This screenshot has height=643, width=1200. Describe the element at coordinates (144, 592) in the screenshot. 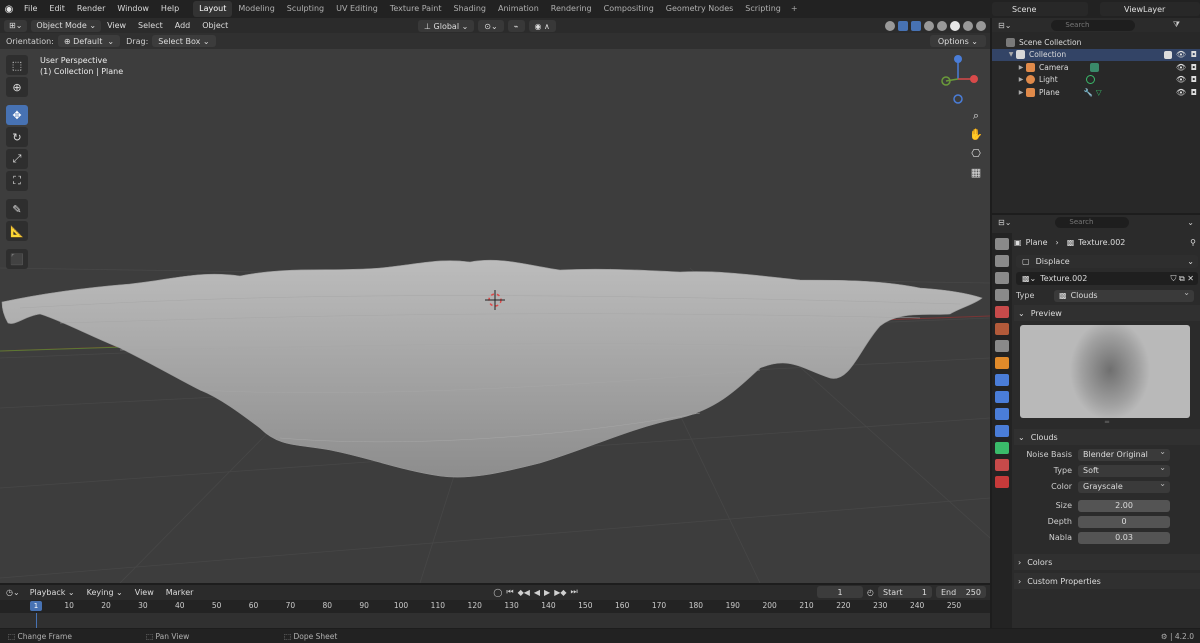

I see `tl-menu-view: View` at that location.